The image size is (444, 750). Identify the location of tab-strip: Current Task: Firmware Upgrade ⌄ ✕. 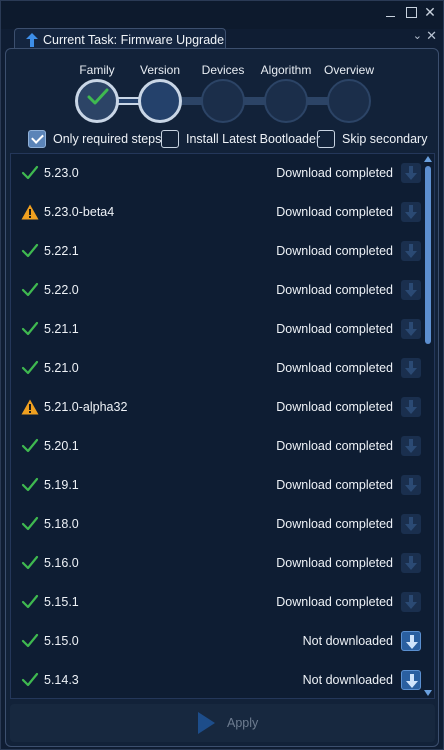
(222, 38).